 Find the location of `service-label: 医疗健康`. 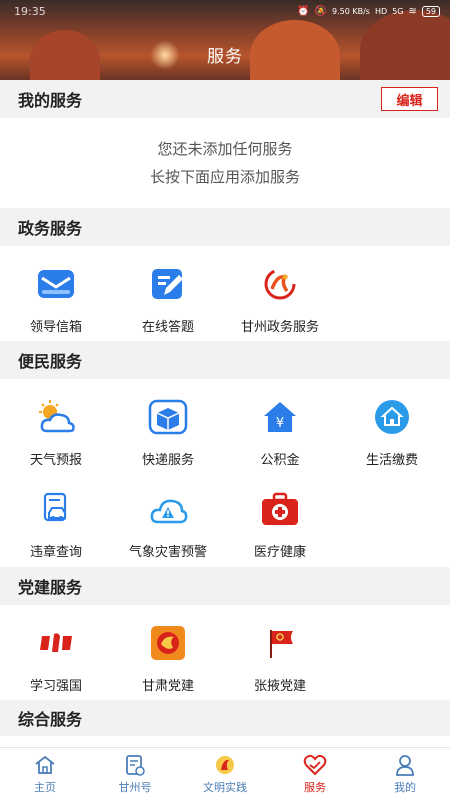

service-label: 医疗健康 is located at coordinates (279, 552).